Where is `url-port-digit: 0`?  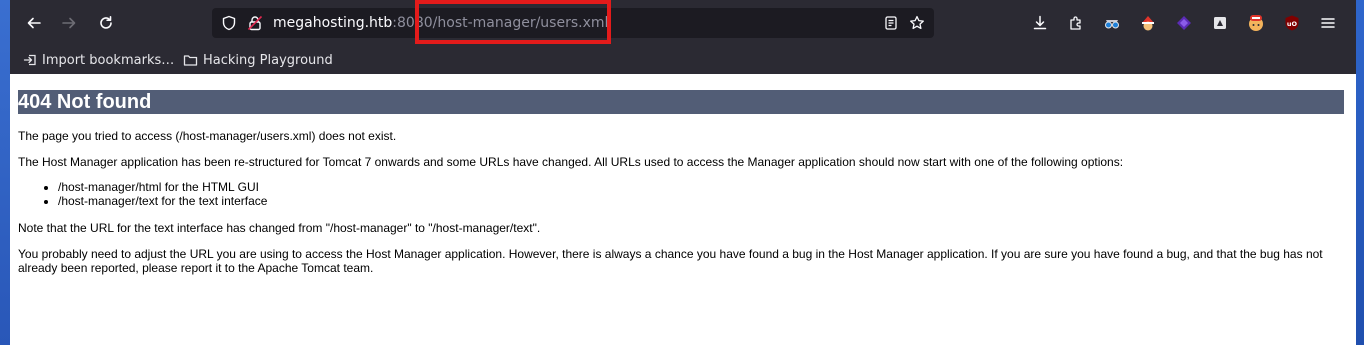
url-port-digit: 0 is located at coordinates (428, 23).